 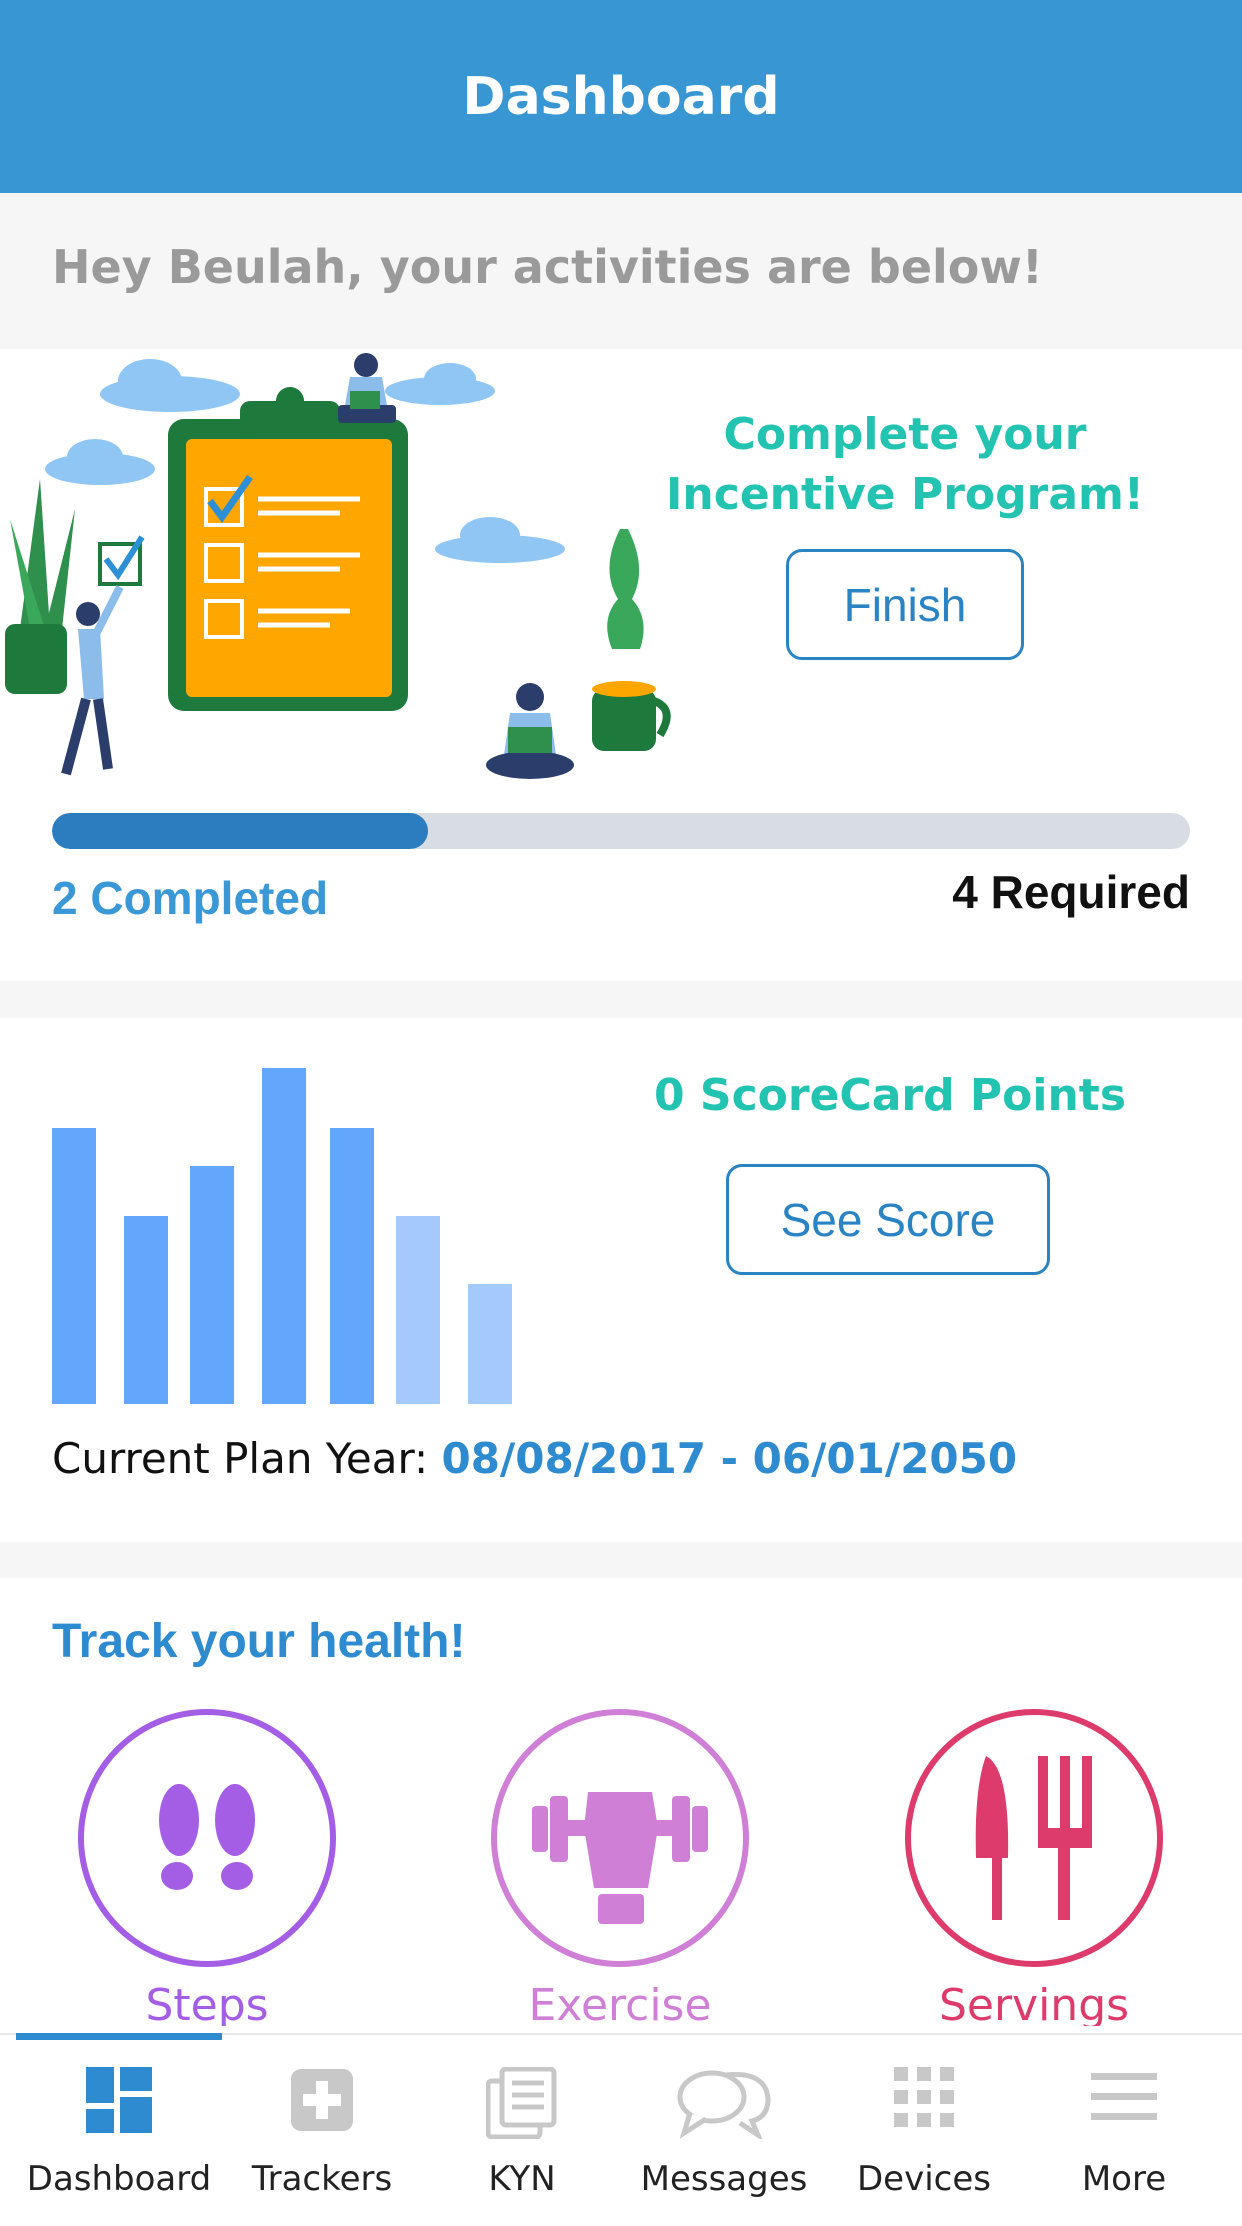 What do you see at coordinates (620, 1838) in the screenshot?
I see `dumbbell-fist-icon` at bounding box center [620, 1838].